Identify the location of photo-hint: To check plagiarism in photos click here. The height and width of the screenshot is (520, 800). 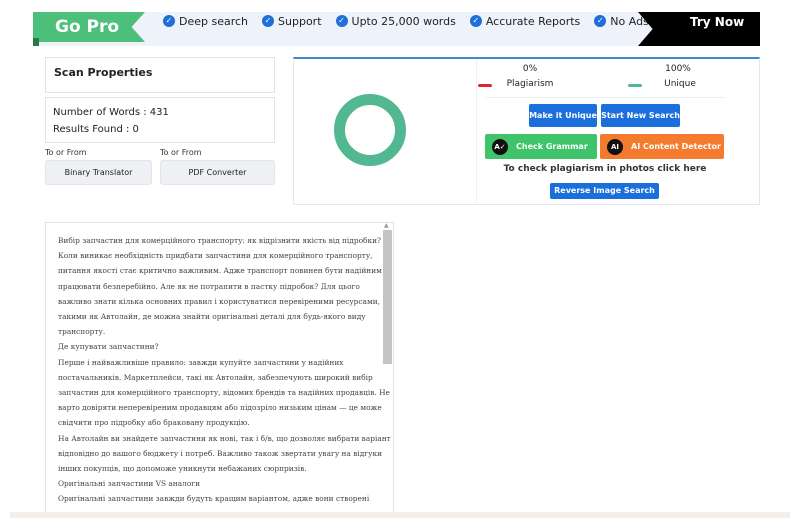
(605, 169).